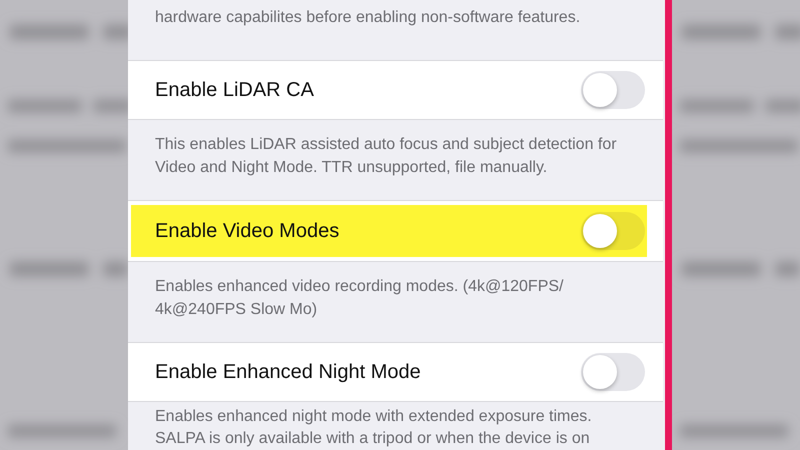 Image resolution: width=800 pixels, height=450 pixels. Describe the element at coordinates (288, 372) in the screenshot. I see `setting-label: Enable Enhanced Night Mode` at that location.